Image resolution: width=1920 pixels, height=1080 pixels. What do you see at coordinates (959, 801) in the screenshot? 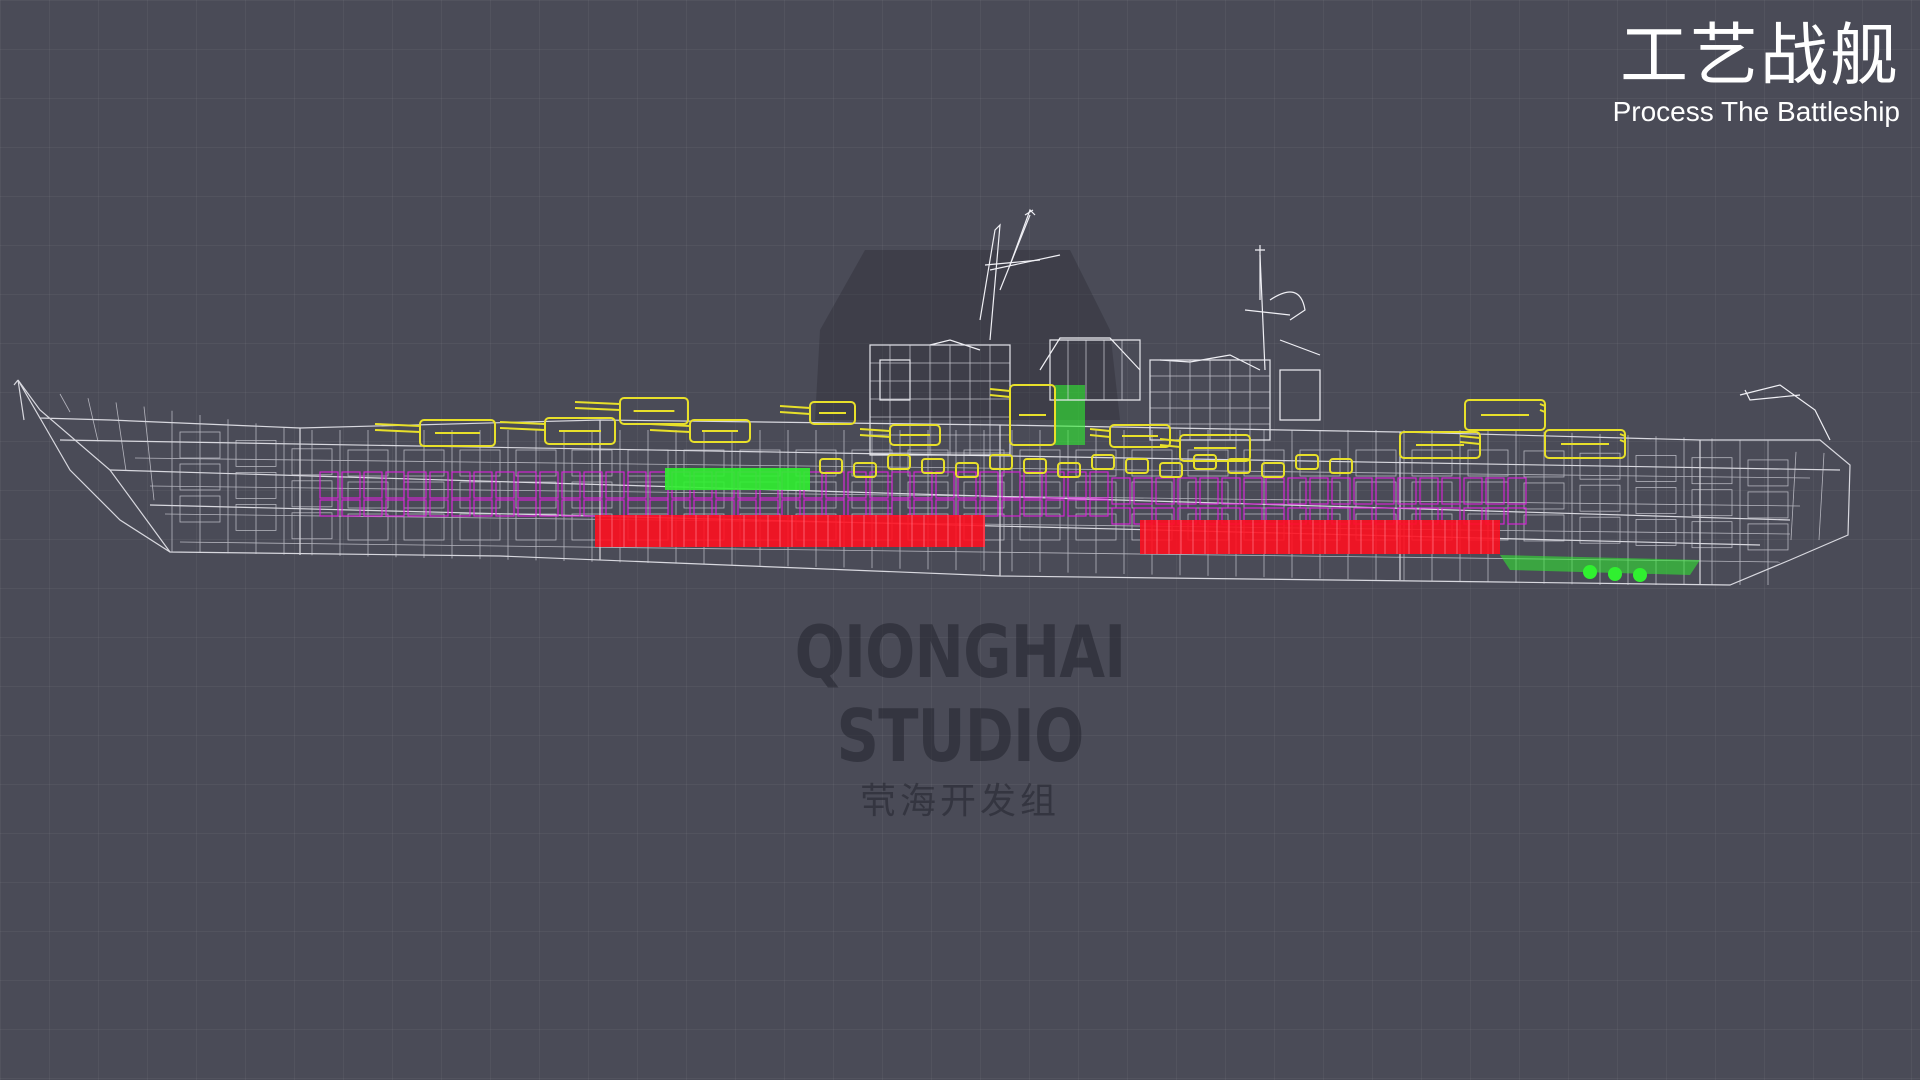
I see `studio-name-zh: 茕海开发组` at bounding box center [959, 801].